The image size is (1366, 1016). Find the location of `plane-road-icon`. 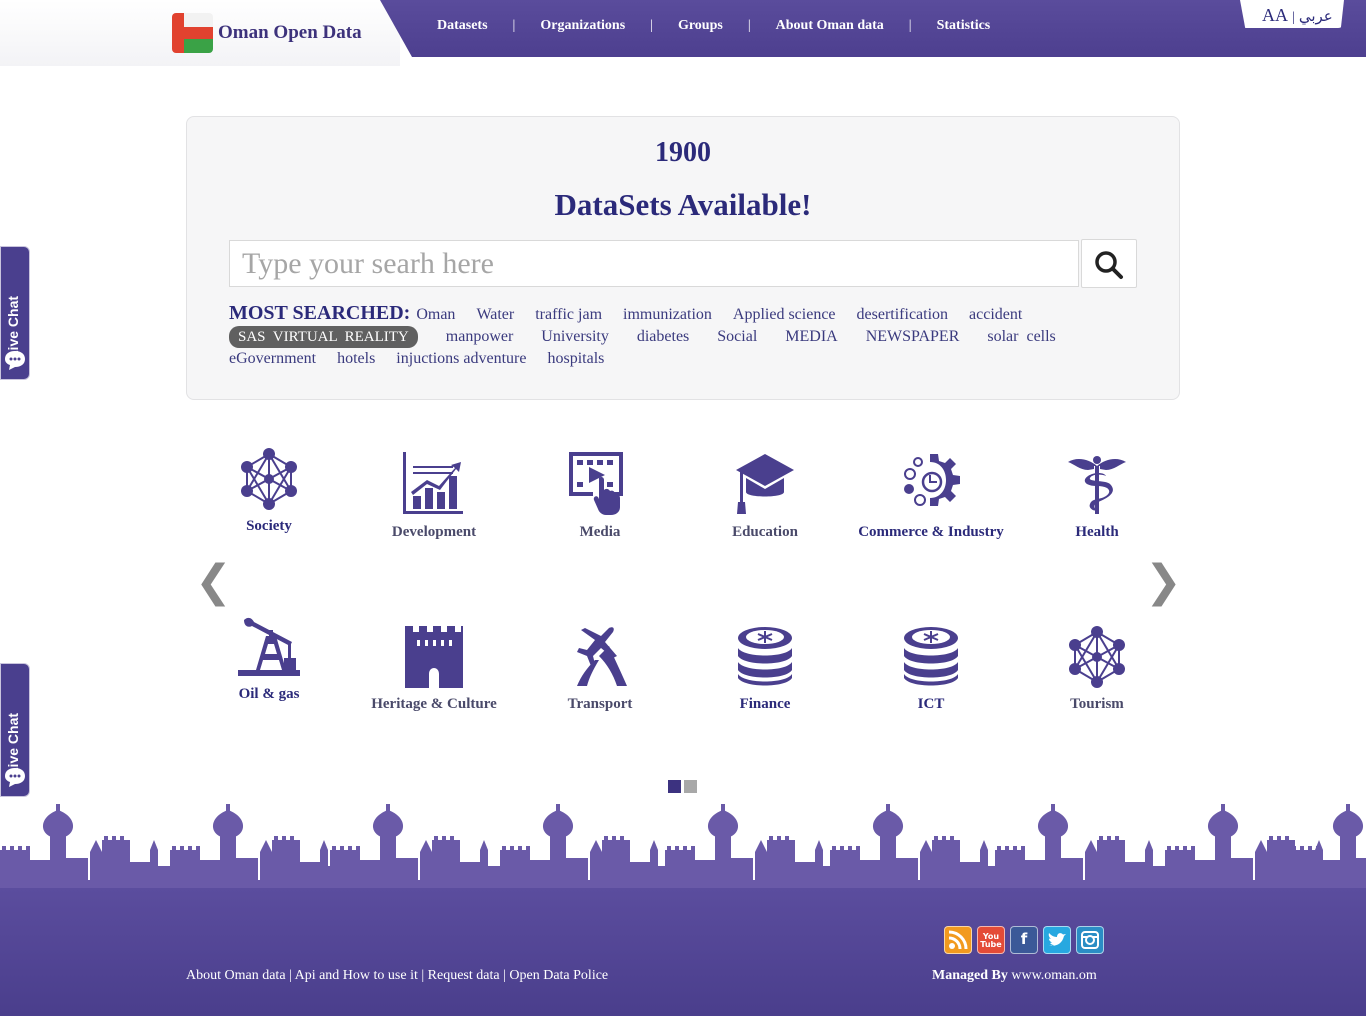

plane-road-icon is located at coordinates (602, 656).